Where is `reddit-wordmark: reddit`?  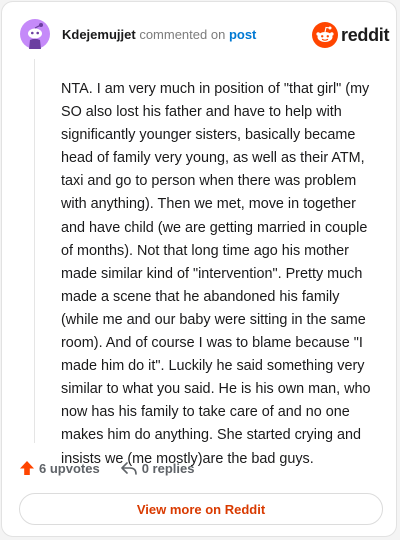 reddit-wordmark: reddit is located at coordinates (365, 34).